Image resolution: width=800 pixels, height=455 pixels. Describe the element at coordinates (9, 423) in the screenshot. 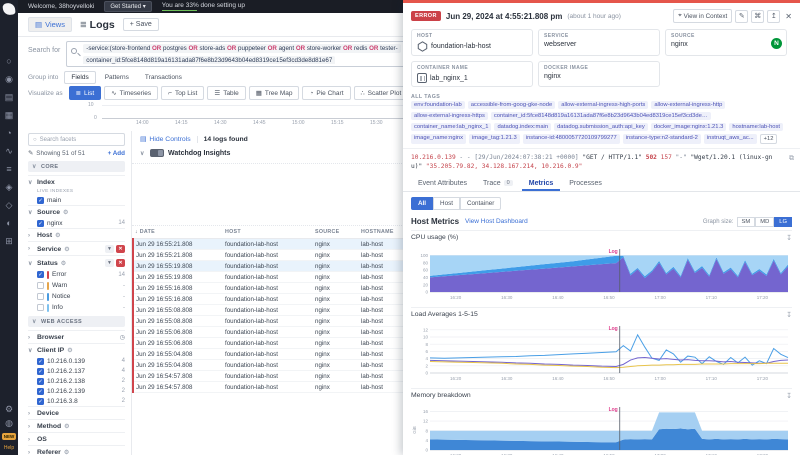

I see `user-icon: ◍` at that location.